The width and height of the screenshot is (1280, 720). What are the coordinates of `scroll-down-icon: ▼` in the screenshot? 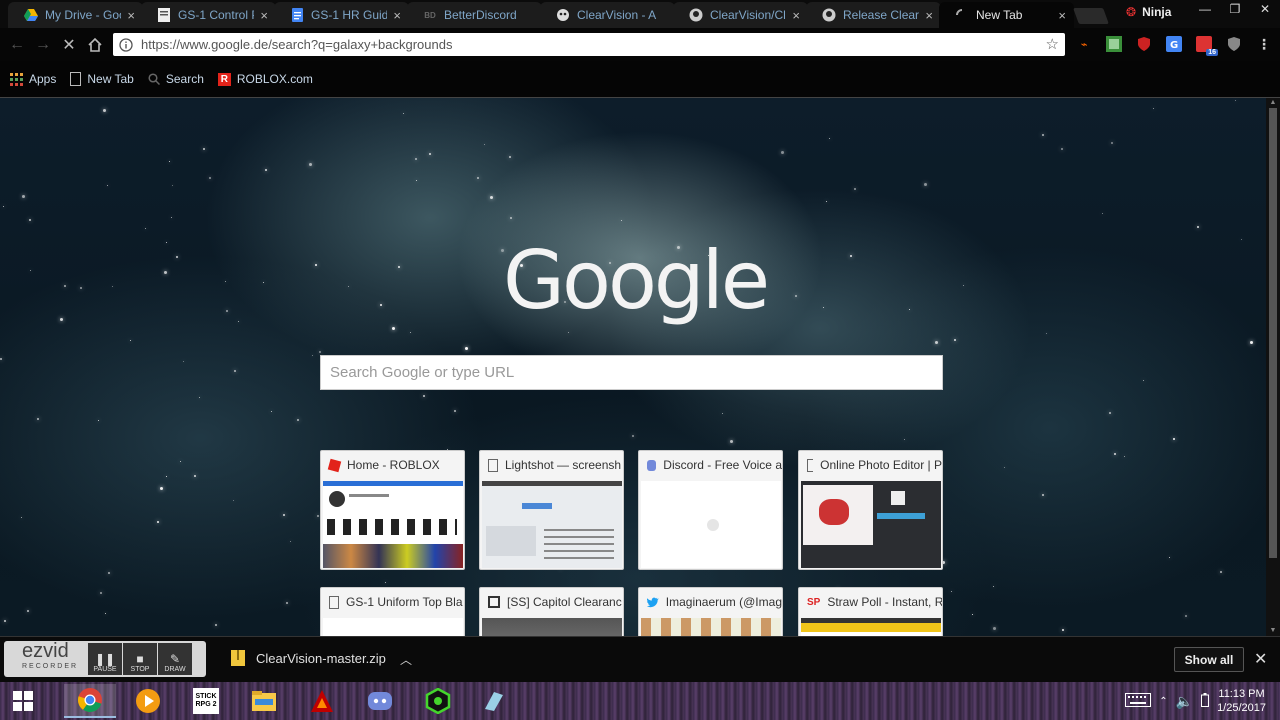 It's located at (1273, 631).